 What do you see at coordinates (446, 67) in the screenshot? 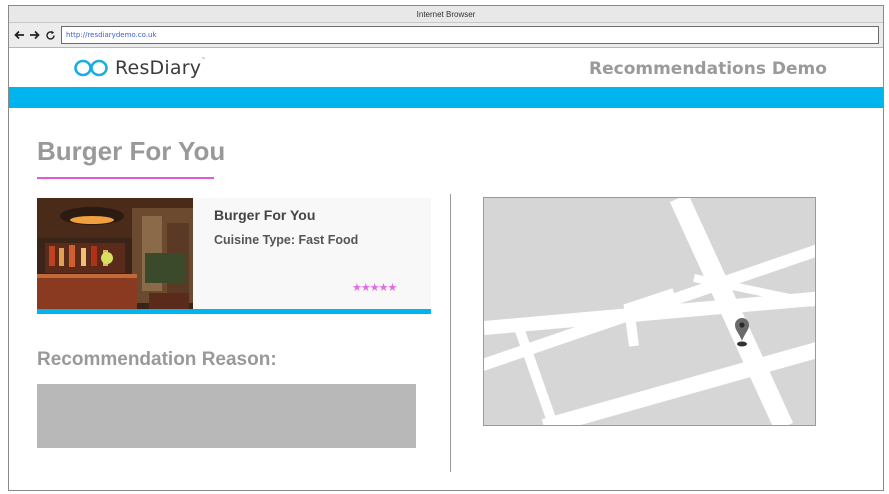
I see `site-header: ResDiary™ Recommendations Demo` at bounding box center [446, 67].